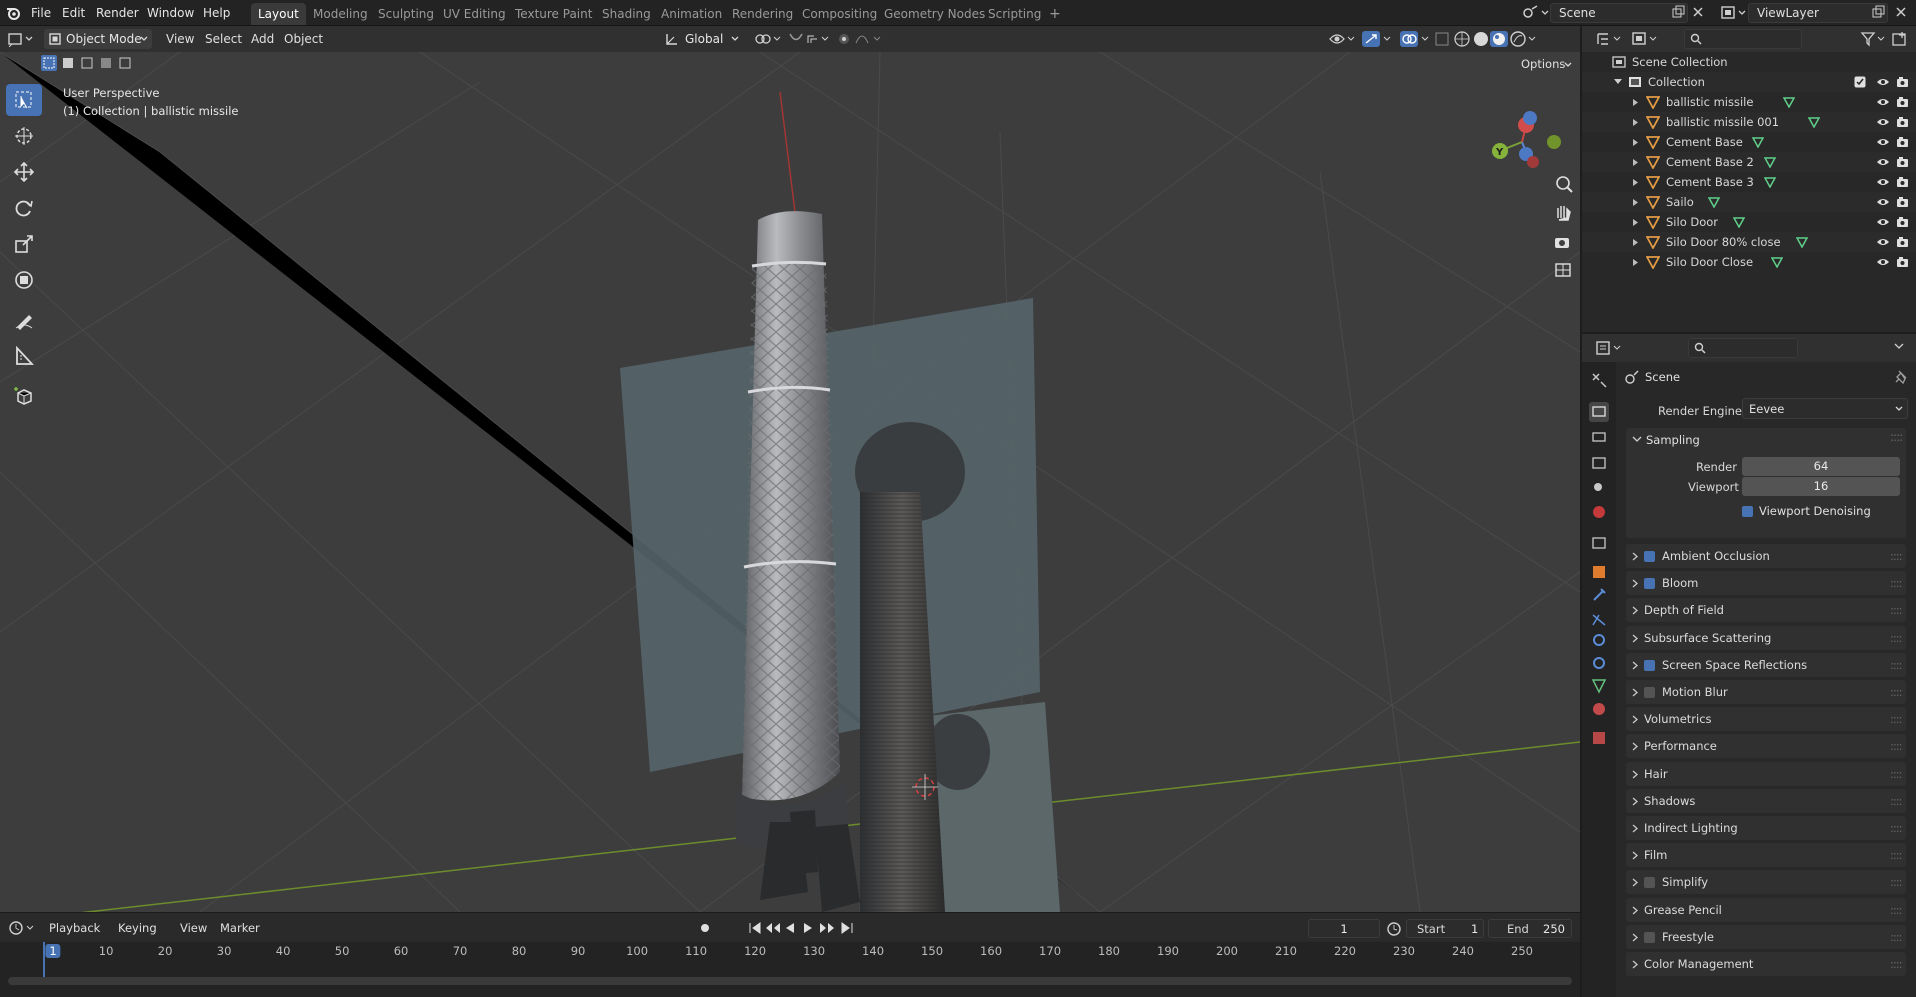 This screenshot has width=1916, height=997. I want to click on new-collection-icon, so click(1900, 39).